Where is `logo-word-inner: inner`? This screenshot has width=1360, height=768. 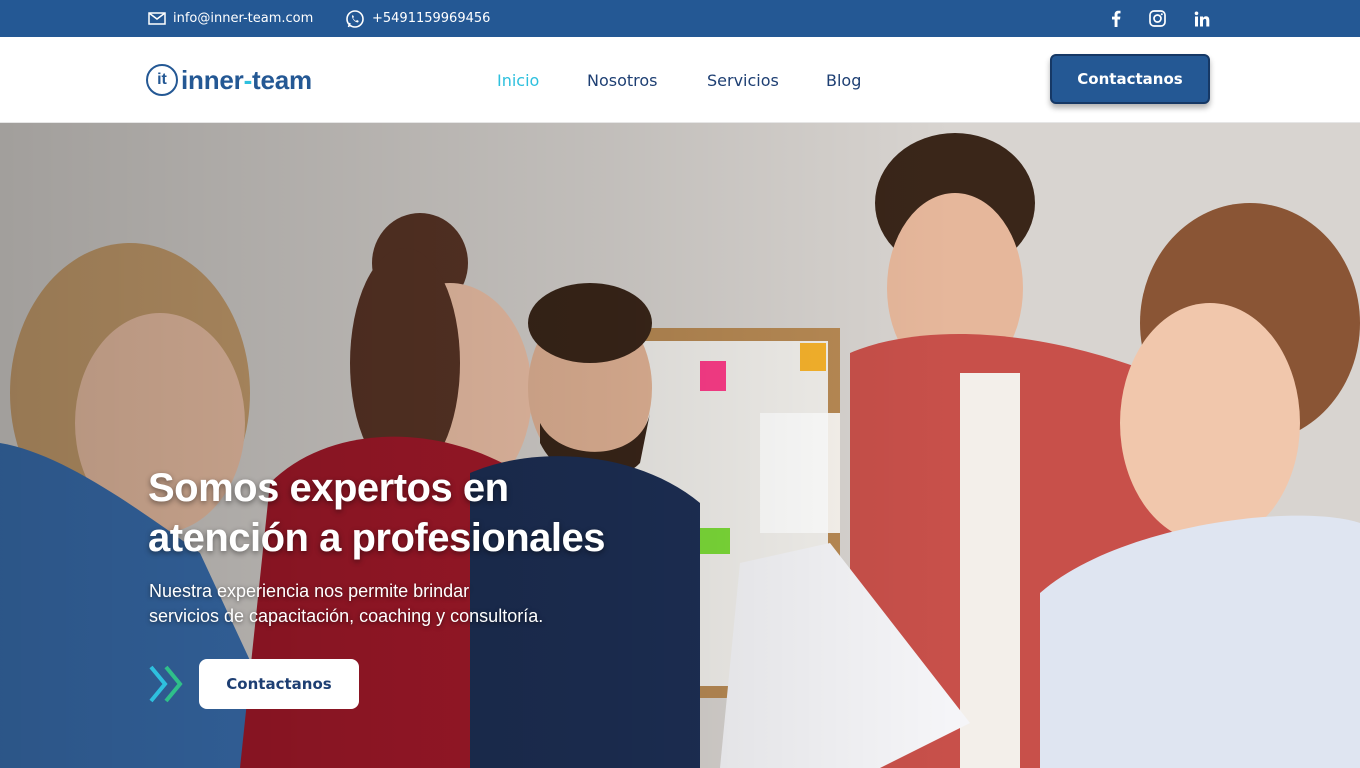
logo-word-inner: inner is located at coordinates (212, 79).